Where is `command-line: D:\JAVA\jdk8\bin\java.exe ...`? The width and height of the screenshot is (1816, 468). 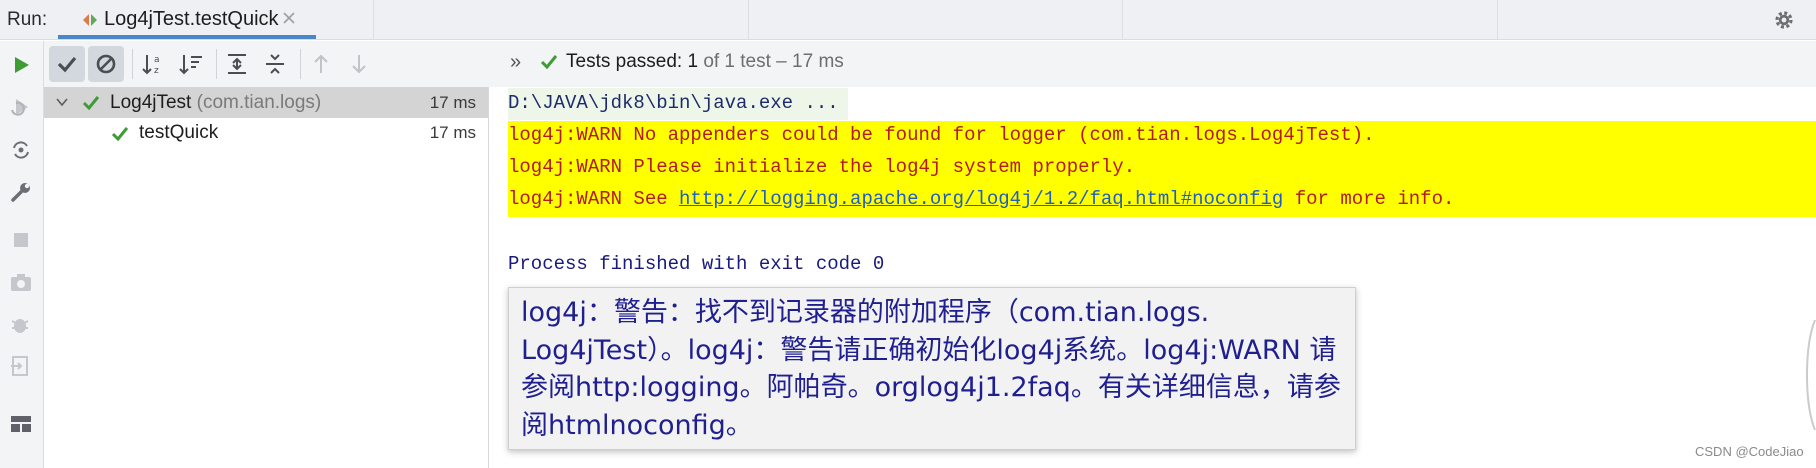
command-line: D:\JAVA\jdk8\bin\java.exe ... is located at coordinates (673, 103).